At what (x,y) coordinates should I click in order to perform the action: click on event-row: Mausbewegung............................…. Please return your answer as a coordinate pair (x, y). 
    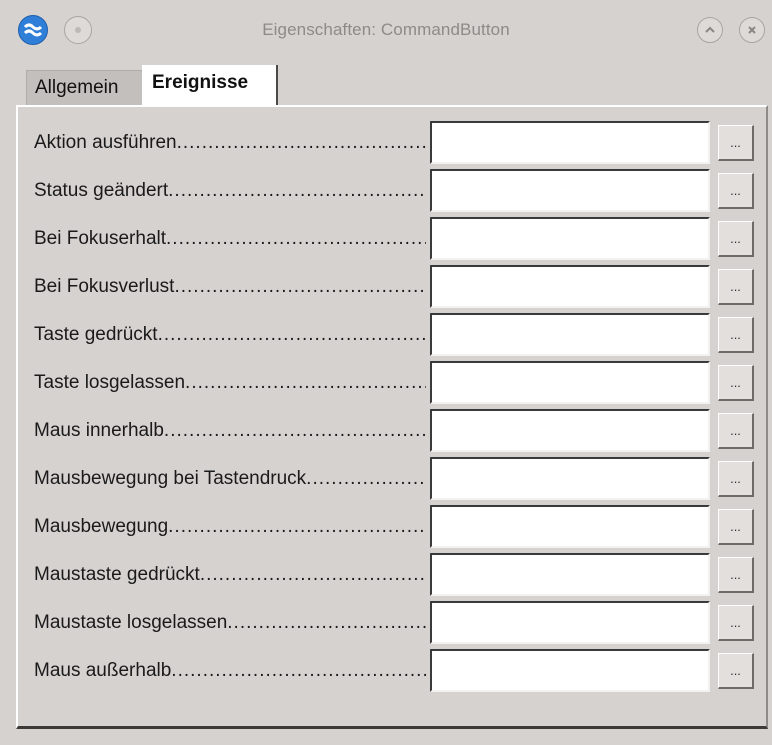
    Looking at the image, I should click on (394, 527).